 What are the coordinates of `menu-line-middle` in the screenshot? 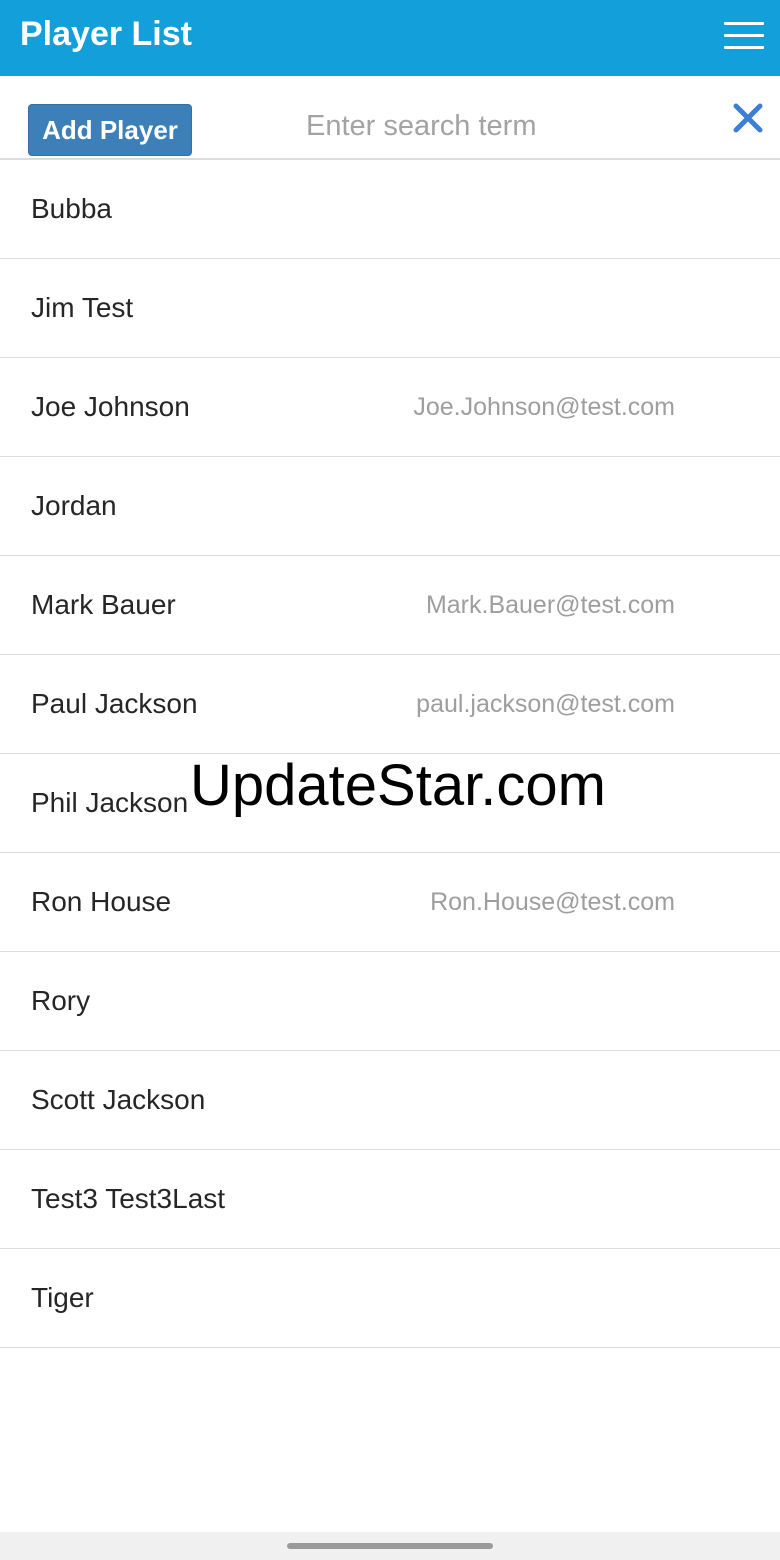 It's located at (744, 35).